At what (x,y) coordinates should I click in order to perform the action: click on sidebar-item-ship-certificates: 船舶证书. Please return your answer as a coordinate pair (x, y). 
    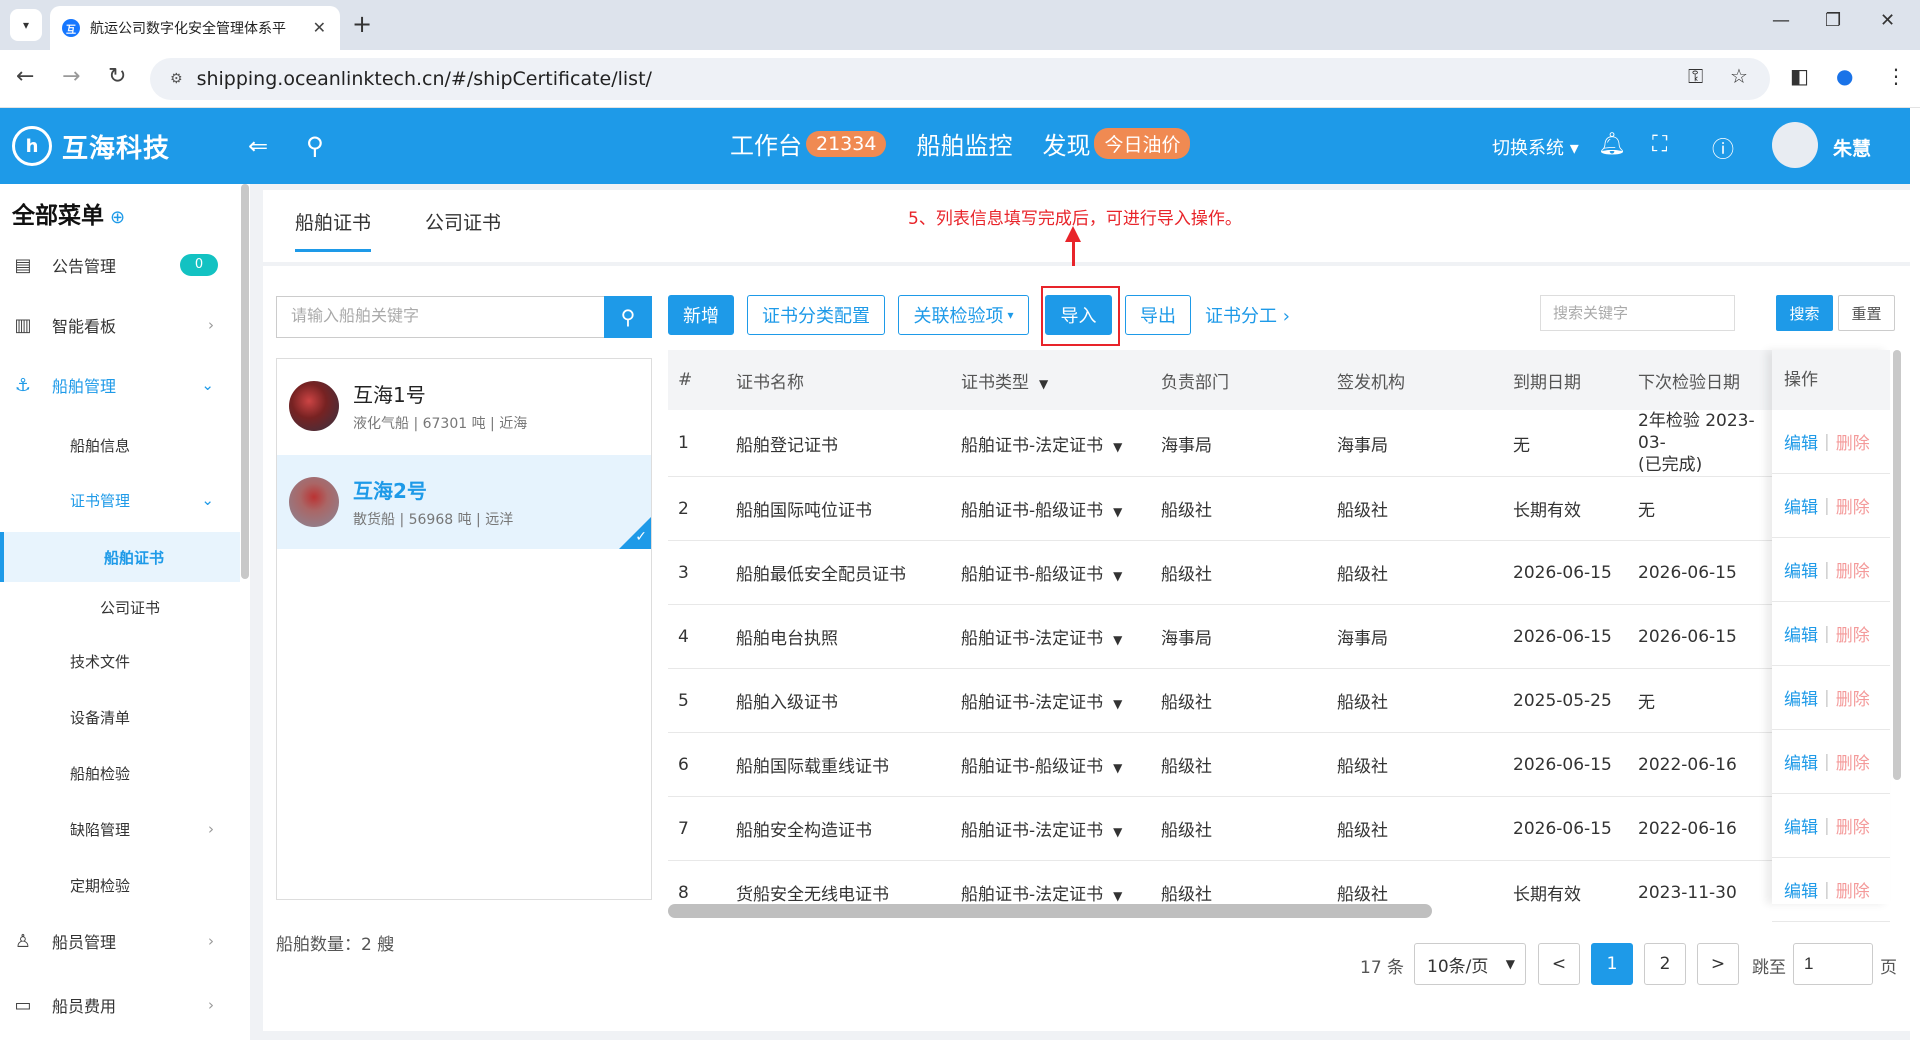
    Looking at the image, I should click on (120, 557).